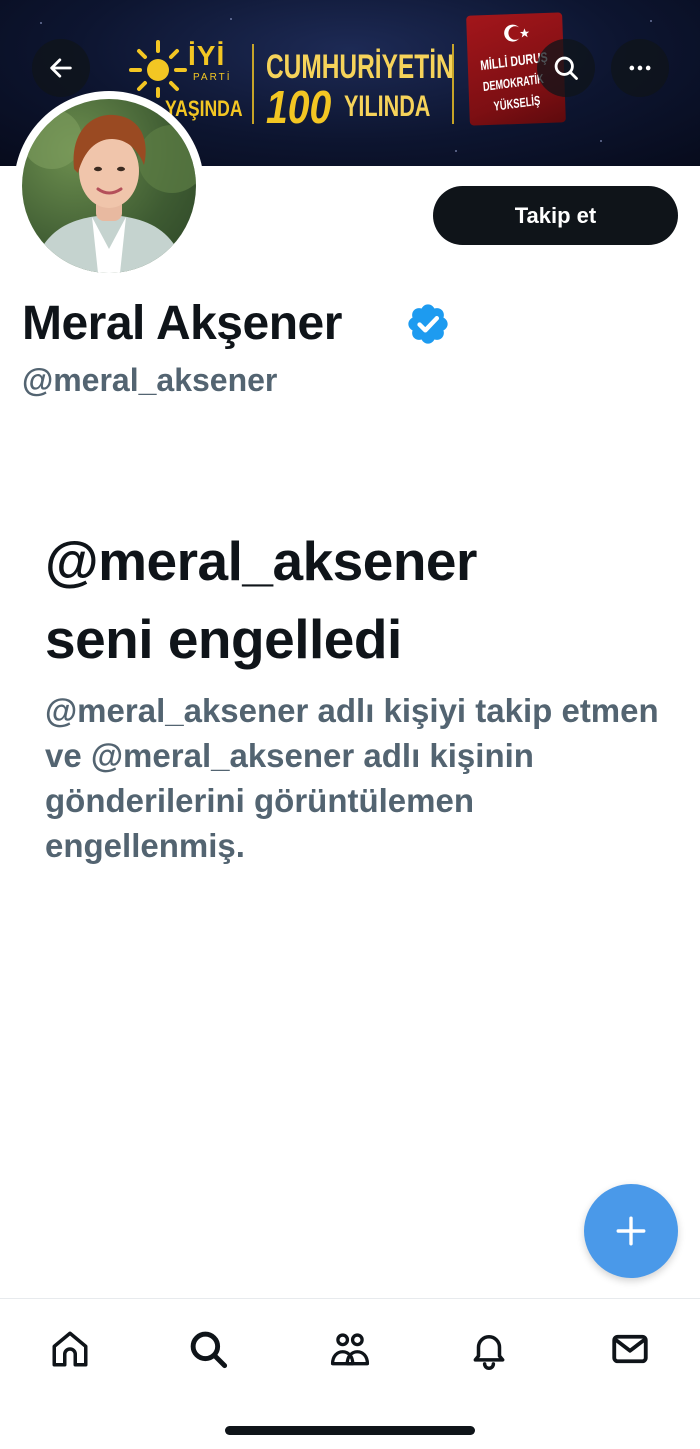 The image size is (700, 1449). Describe the element at coordinates (212, 77) in the screenshot. I see `party-logo-subtext: PARTİ` at that location.